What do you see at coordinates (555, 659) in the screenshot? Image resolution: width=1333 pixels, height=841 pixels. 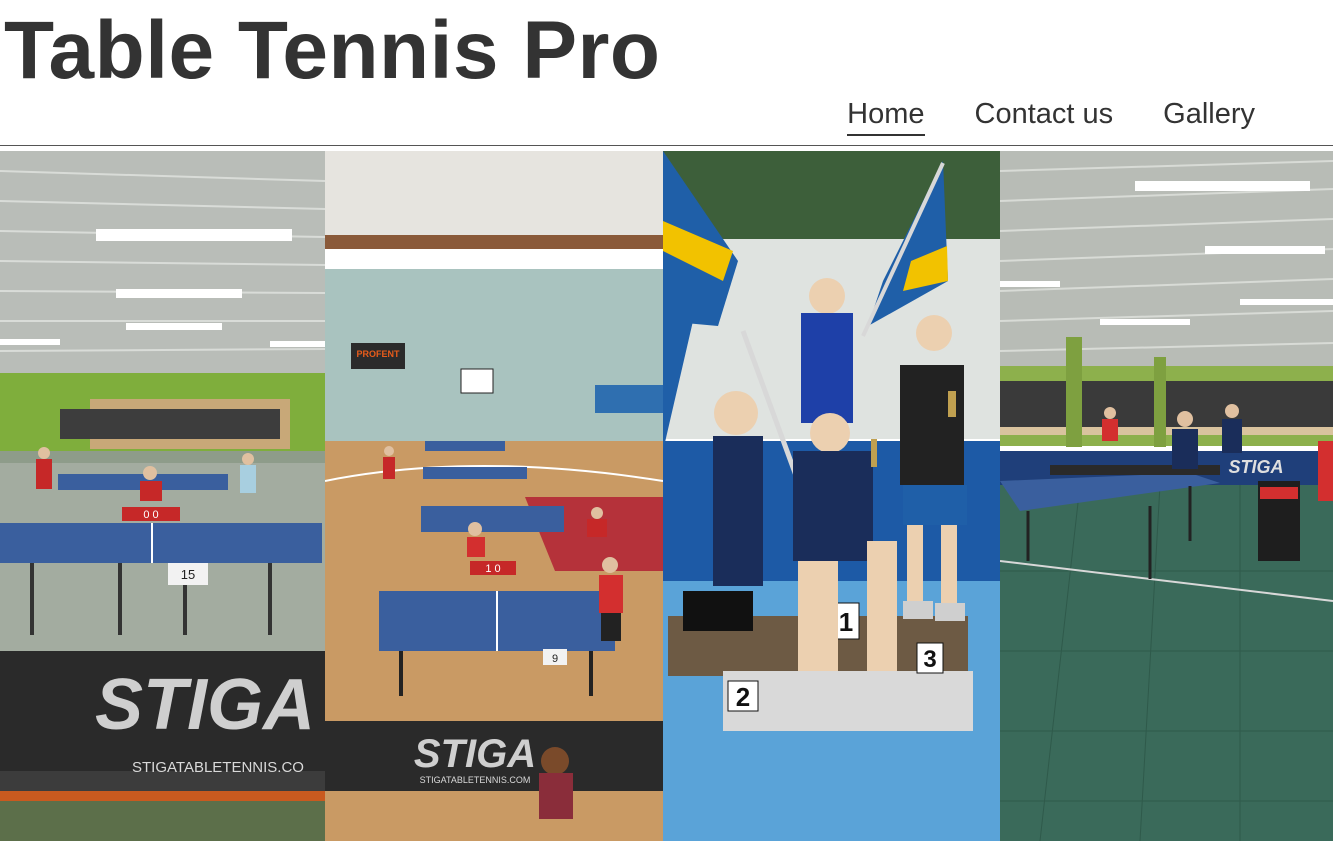 I see `table-number-label-2: 9` at bounding box center [555, 659].